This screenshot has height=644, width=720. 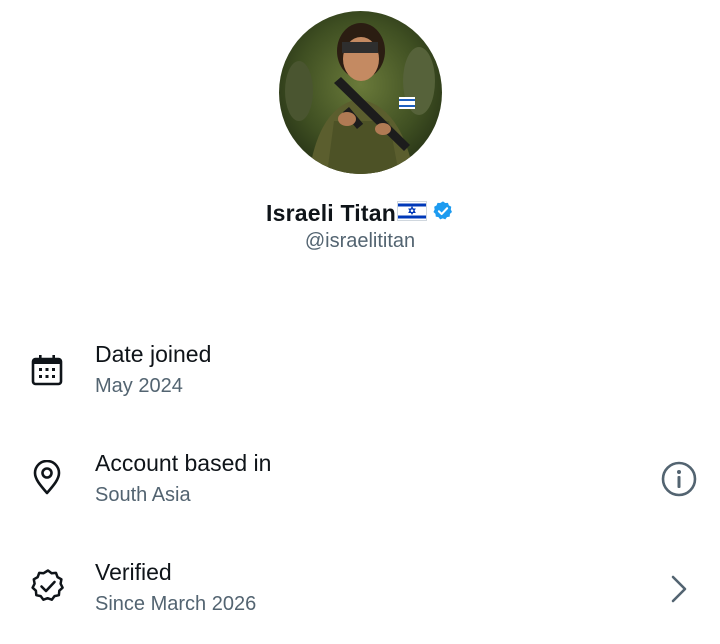 I want to click on verified-badge-icon, so click(x=443, y=213).